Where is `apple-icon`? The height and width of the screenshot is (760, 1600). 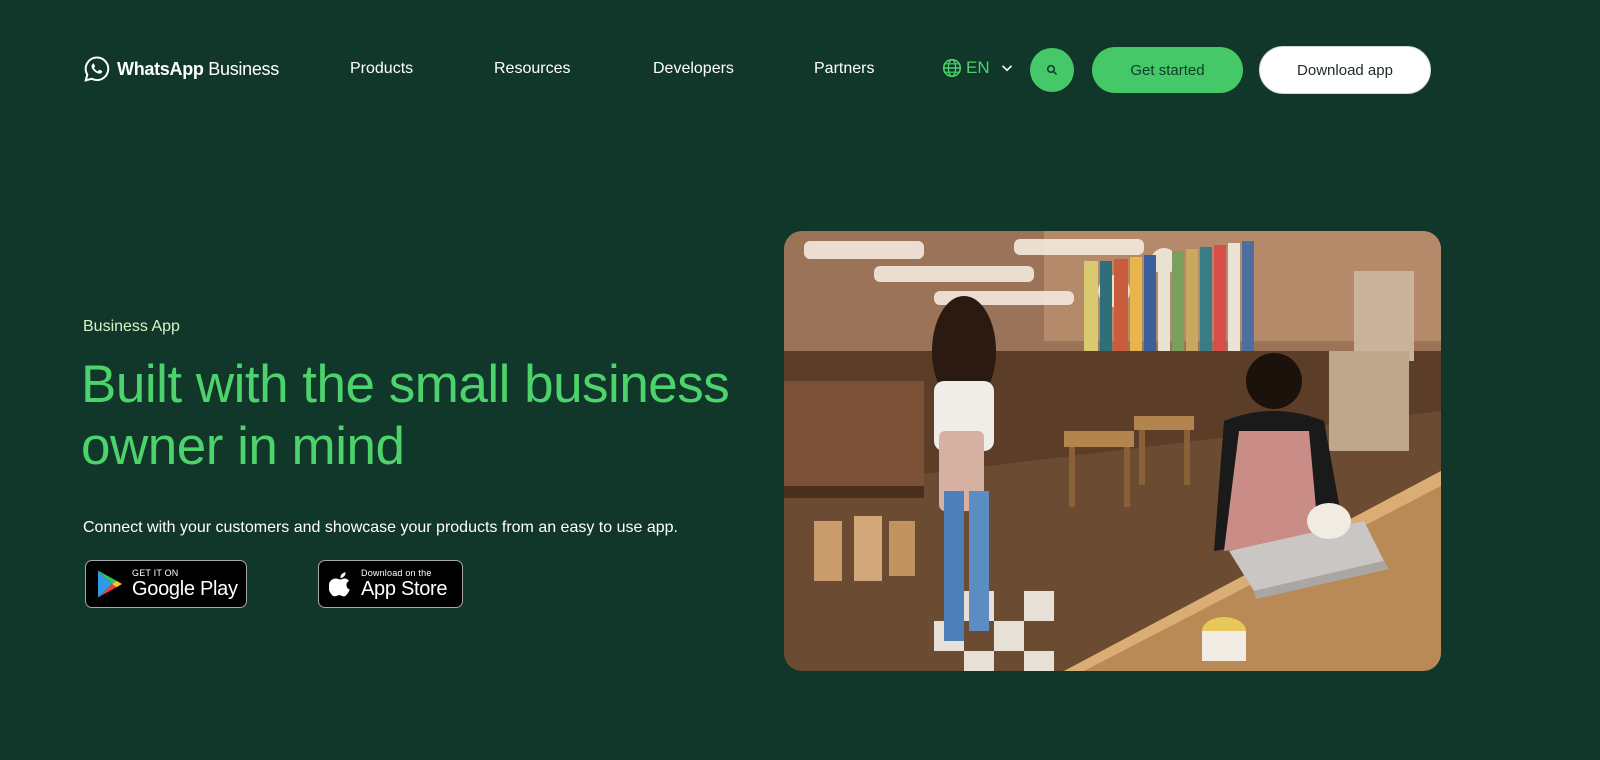
apple-icon is located at coordinates (339, 584).